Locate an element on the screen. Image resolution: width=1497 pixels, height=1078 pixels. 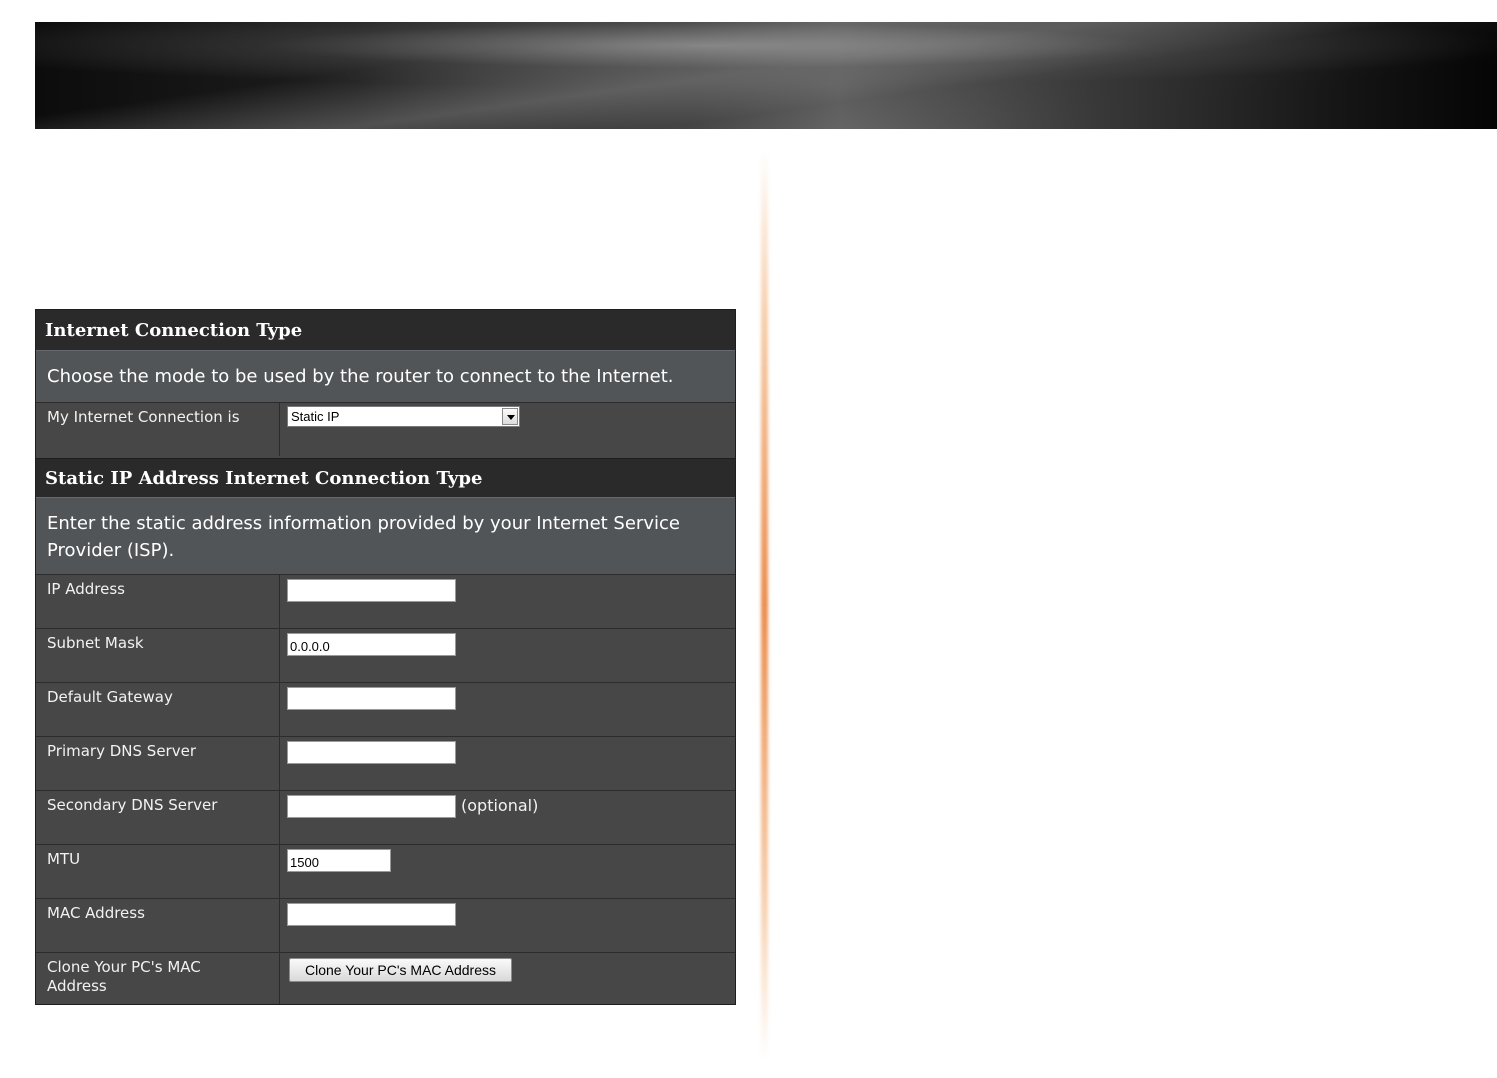
mtu-cell is located at coordinates (507, 871).